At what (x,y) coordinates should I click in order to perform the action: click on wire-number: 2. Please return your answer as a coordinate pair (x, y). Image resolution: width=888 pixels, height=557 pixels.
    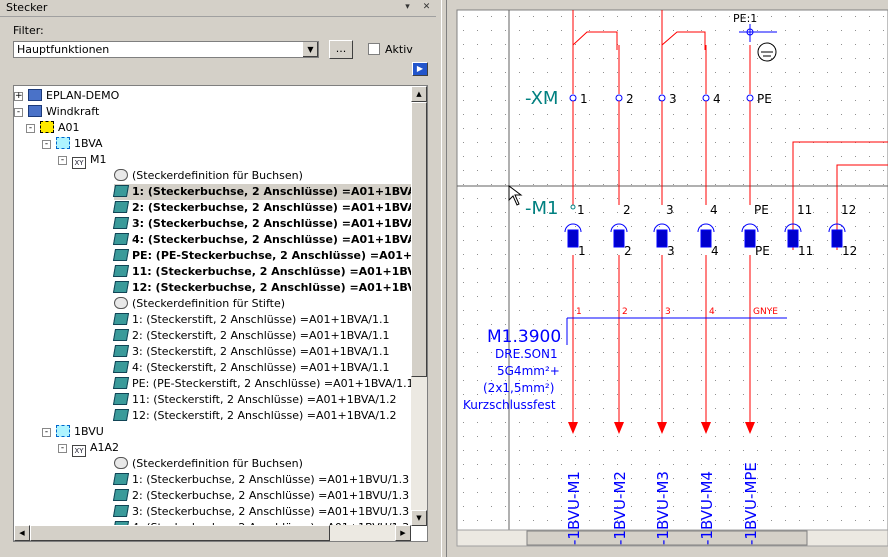
    Looking at the image, I should click on (625, 312).